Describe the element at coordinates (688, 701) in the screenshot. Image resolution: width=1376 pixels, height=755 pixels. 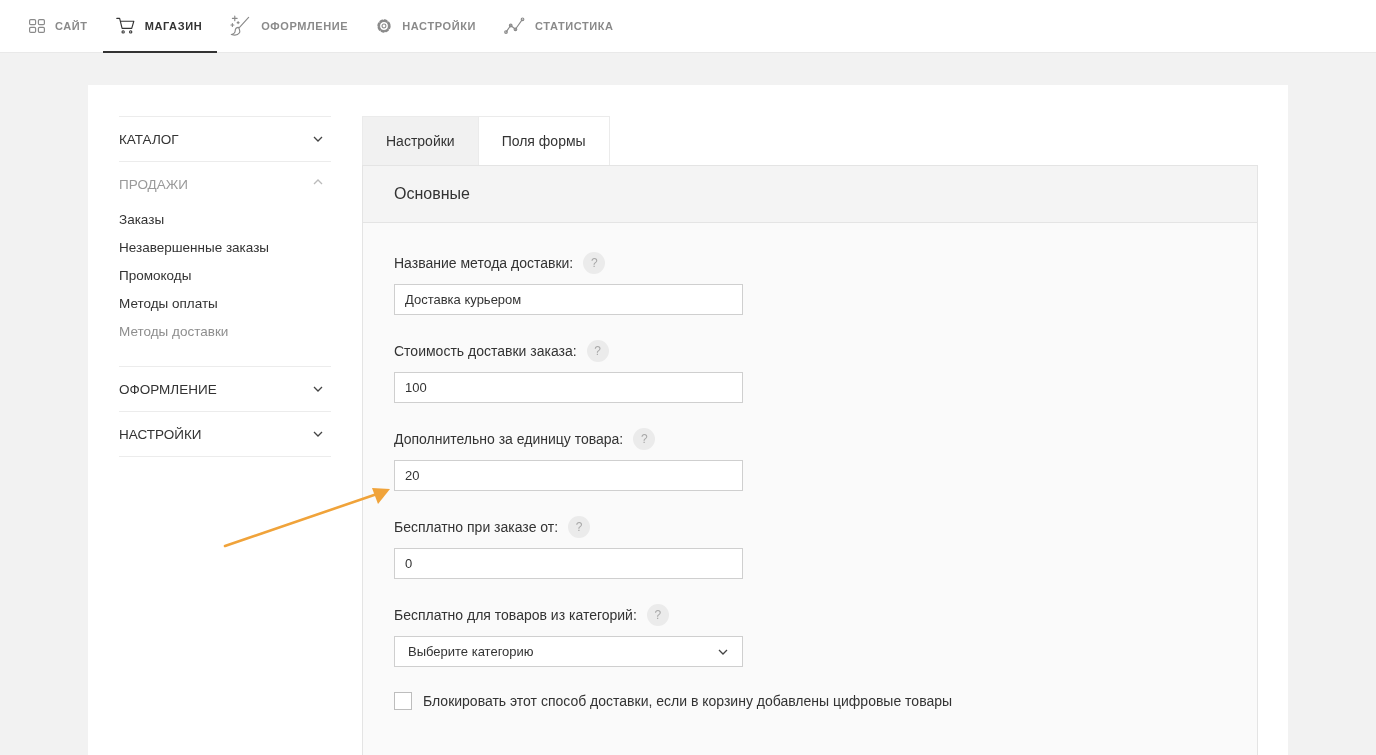
I see `checkbox-label: Блокировать этот способ доставки, если в корзину добавлены цифровые товары` at that location.